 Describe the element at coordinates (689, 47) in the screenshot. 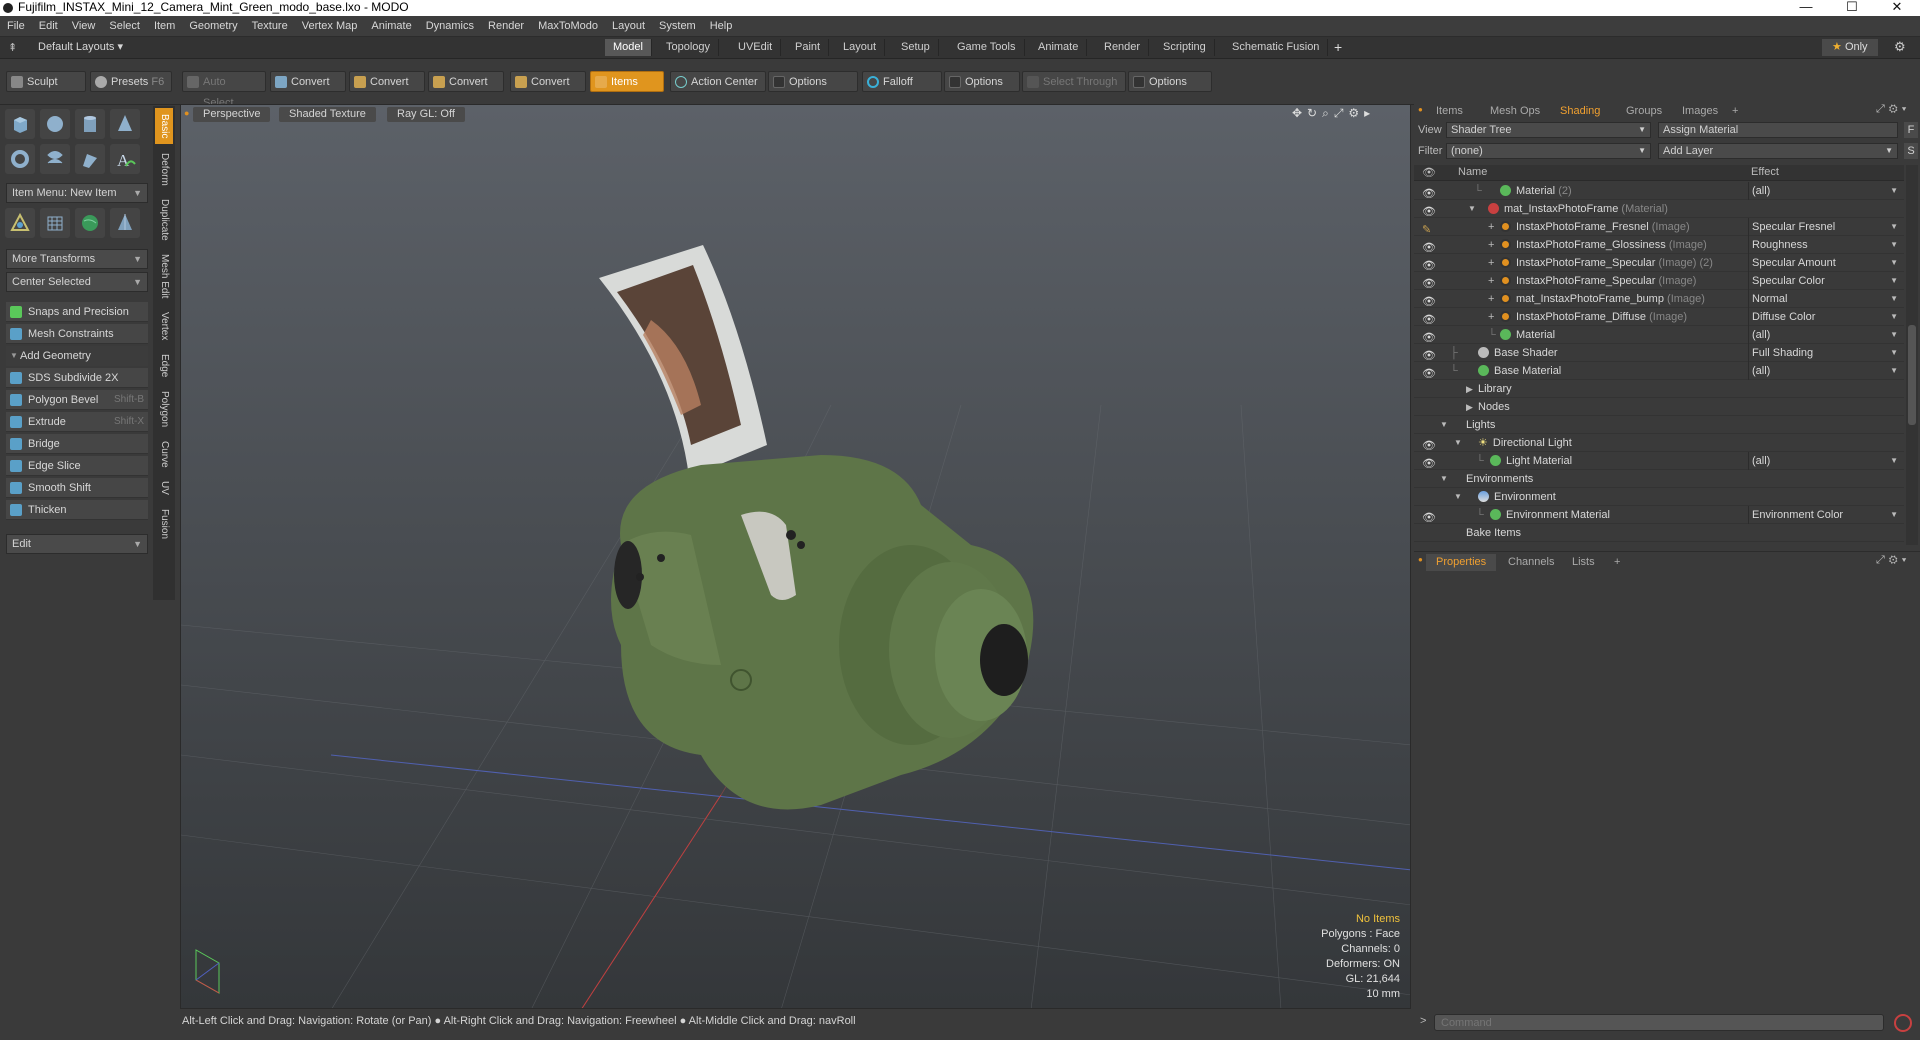

I see `tab-topology: Topology` at that location.